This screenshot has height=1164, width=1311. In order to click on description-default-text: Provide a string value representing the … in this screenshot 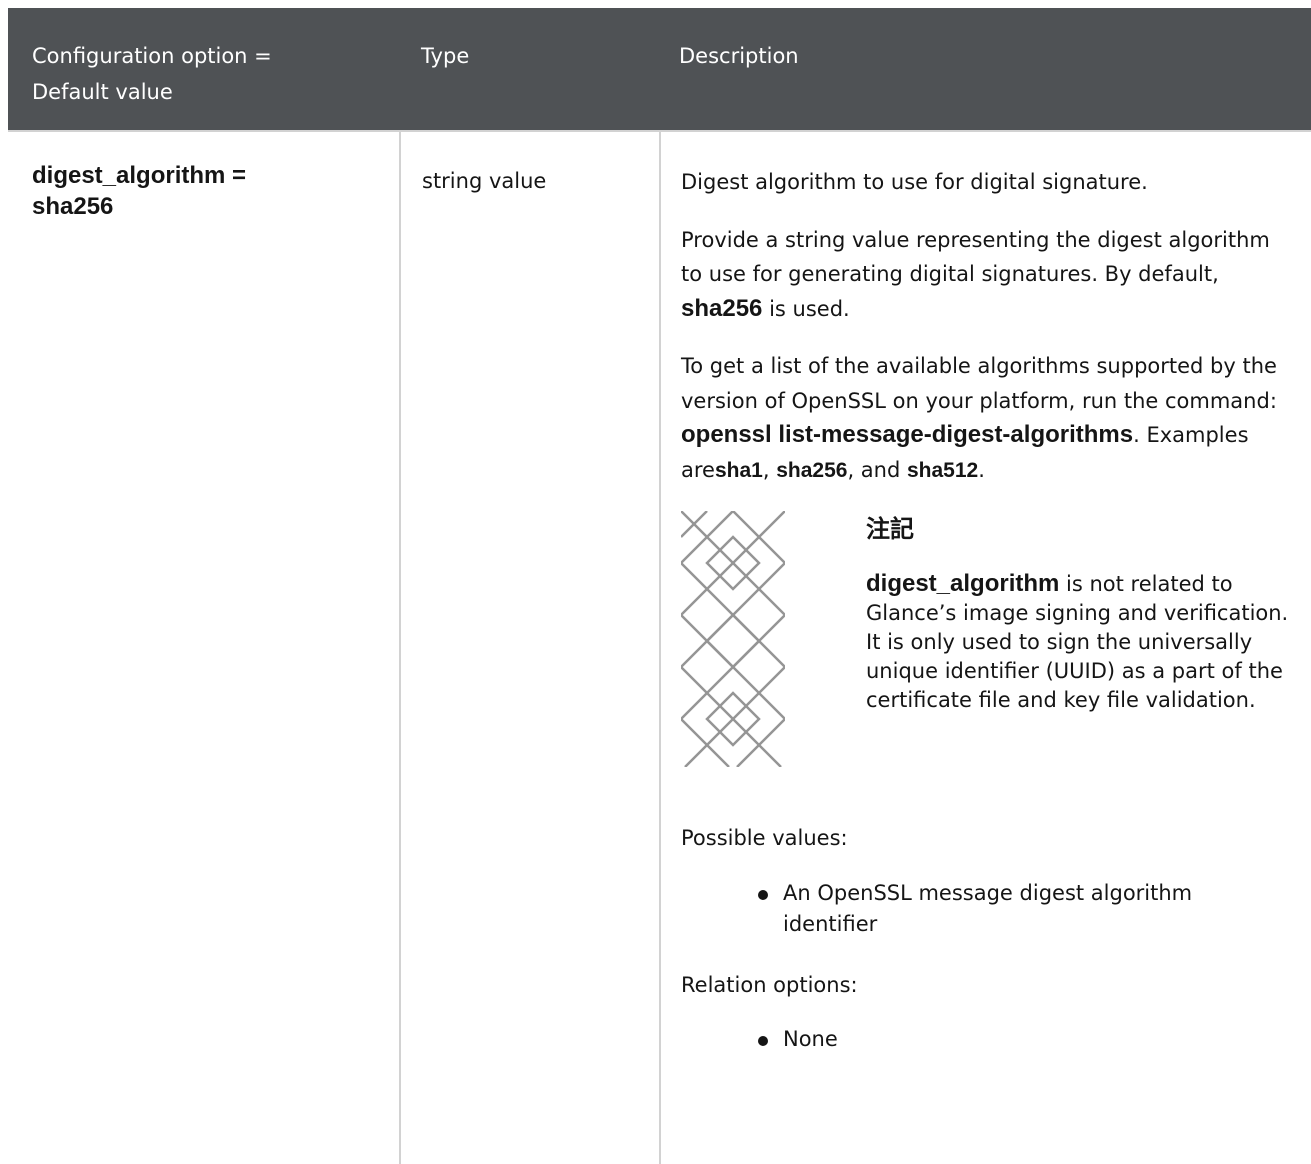, I will do `click(975, 257)`.